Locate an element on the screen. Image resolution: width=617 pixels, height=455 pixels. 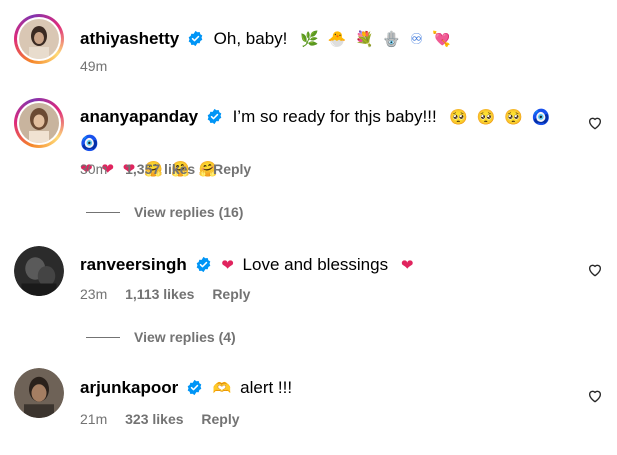
comment-meta: 49m is located at coordinates (100, 66).